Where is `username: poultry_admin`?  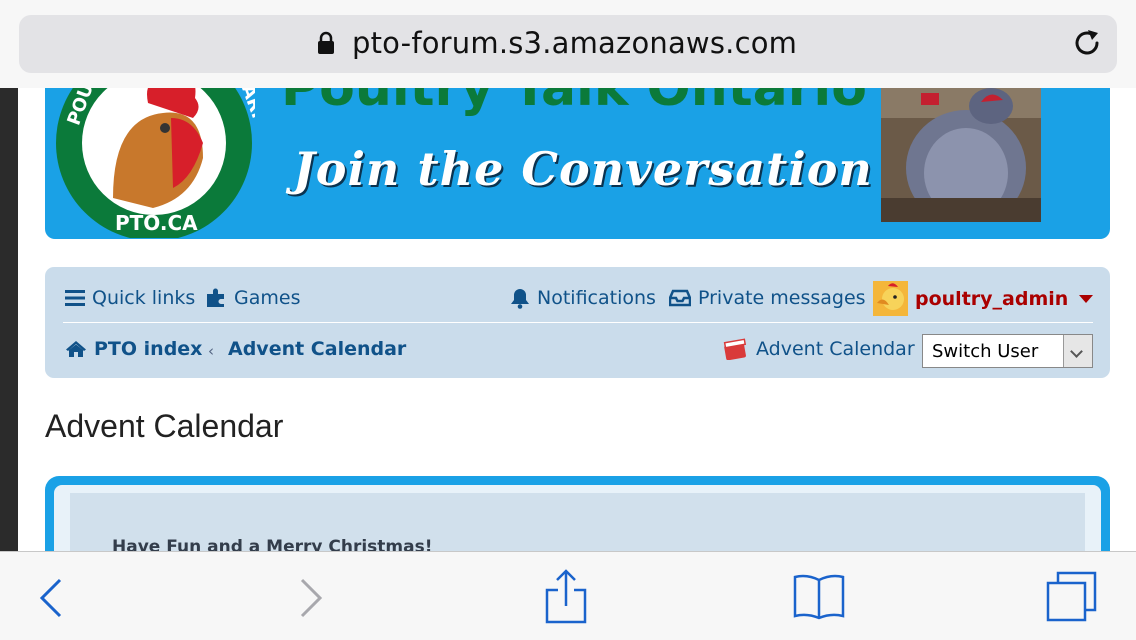
username: poultry_admin is located at coordinates (992, 298).